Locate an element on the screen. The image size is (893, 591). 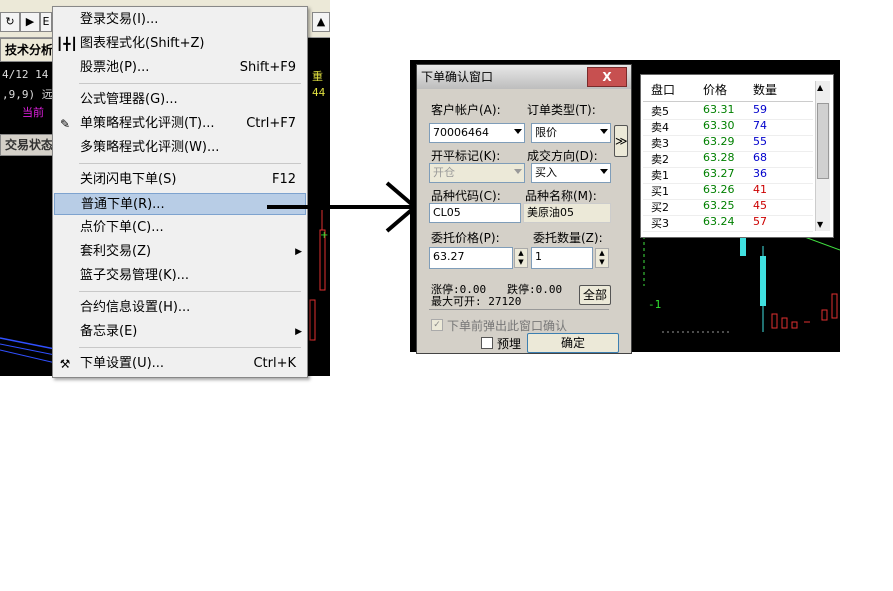
book-cell-side: 买1 is located at coordinates (660, 191).